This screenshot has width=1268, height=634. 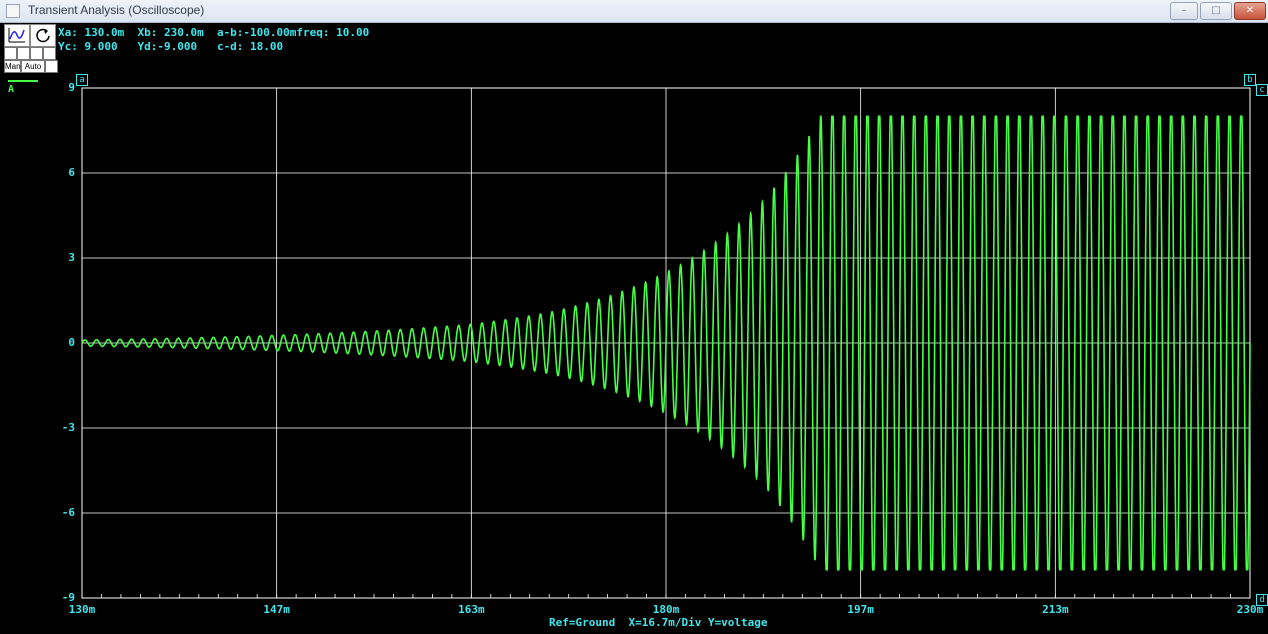 What do you see at coordinates (71, 87) in the screenshot?
I see `y-tick-label: 9` at bounding box center [71, 87].